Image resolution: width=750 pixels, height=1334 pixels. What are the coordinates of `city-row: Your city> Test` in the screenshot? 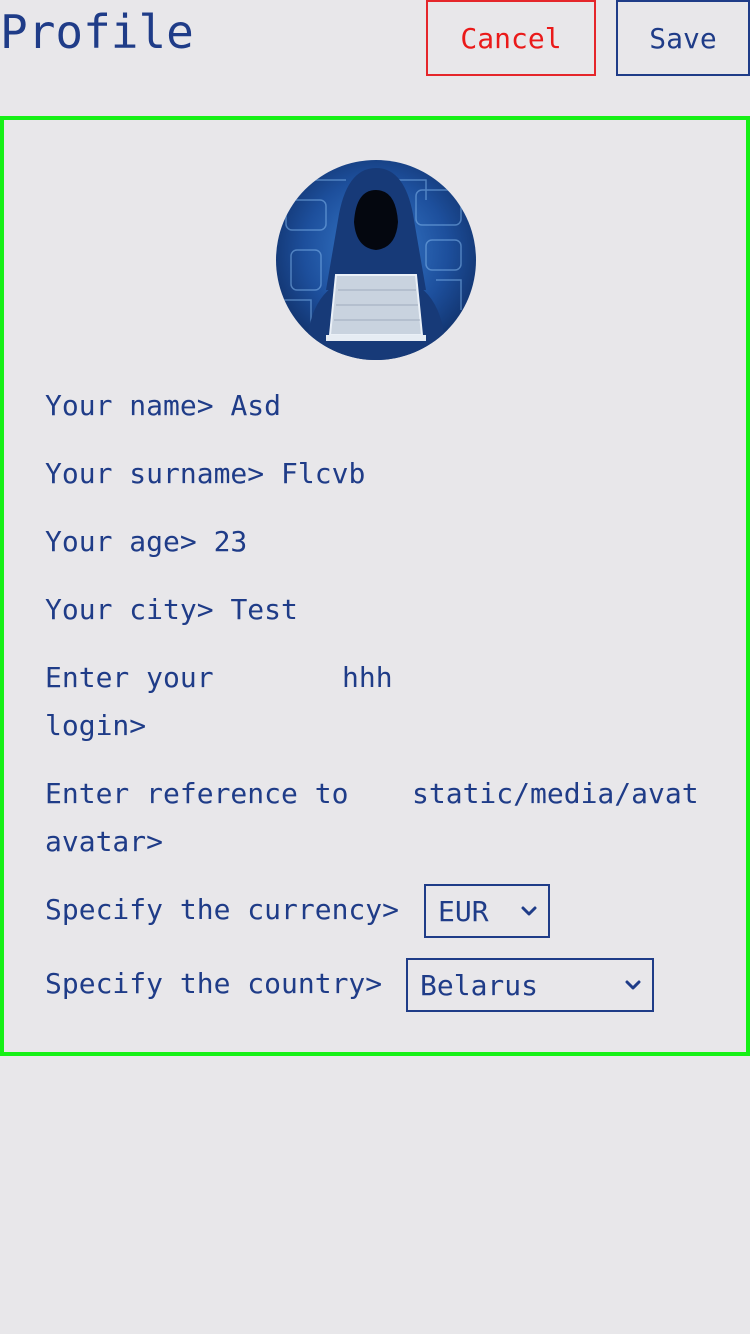 It's located at (171, 610).